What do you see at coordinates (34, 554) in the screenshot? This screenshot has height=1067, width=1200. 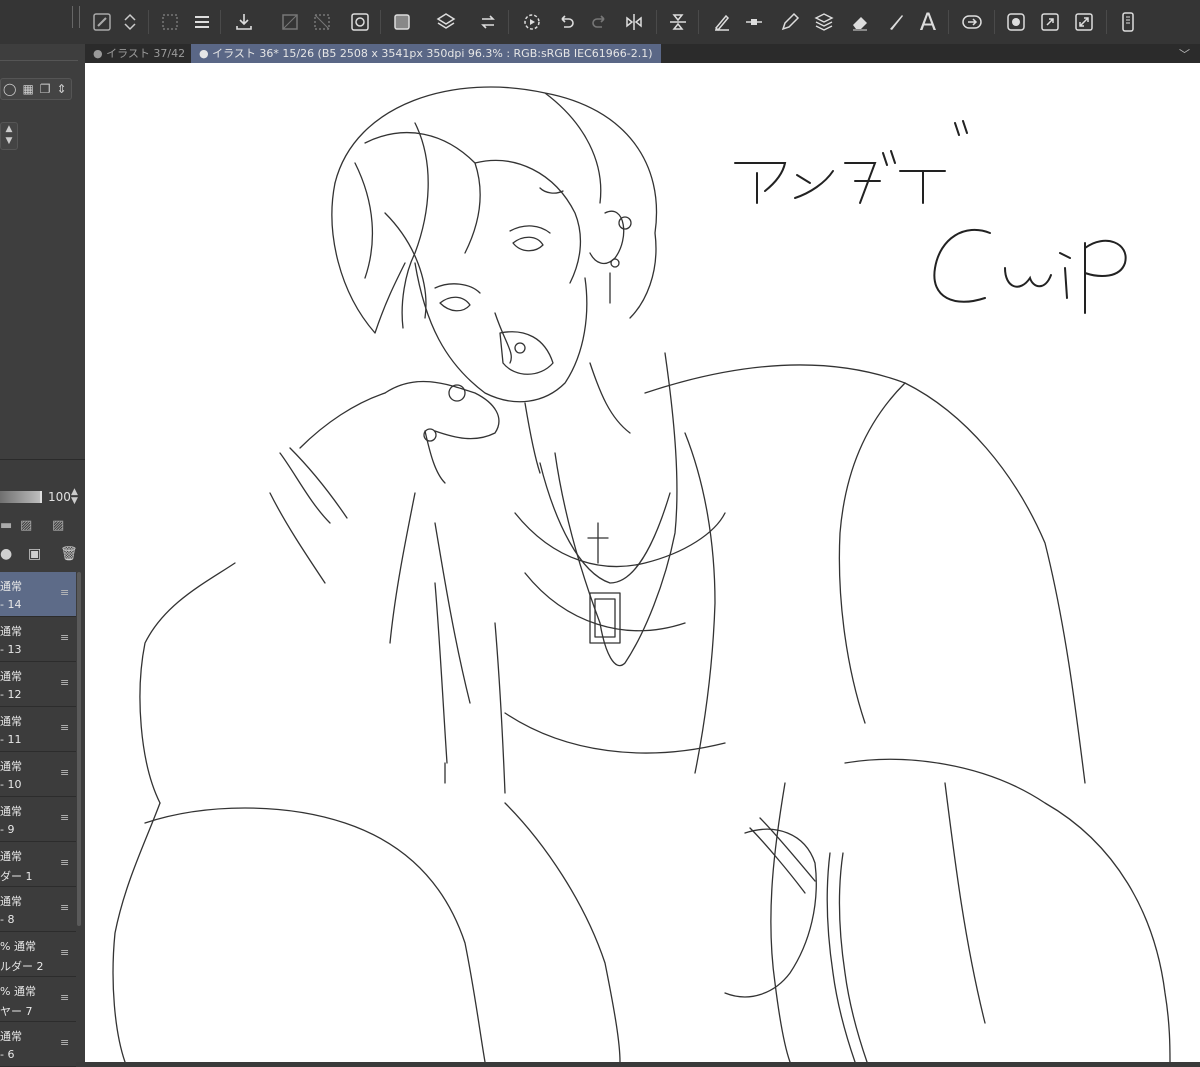 I see `folder-icon: ▣` at bounding box center [34, 554].